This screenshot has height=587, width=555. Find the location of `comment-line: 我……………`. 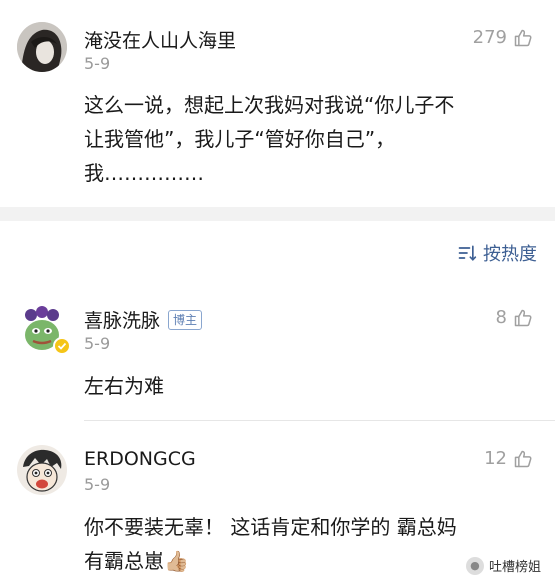

comment-line: 我…………… is located at coordinates (144, 173).